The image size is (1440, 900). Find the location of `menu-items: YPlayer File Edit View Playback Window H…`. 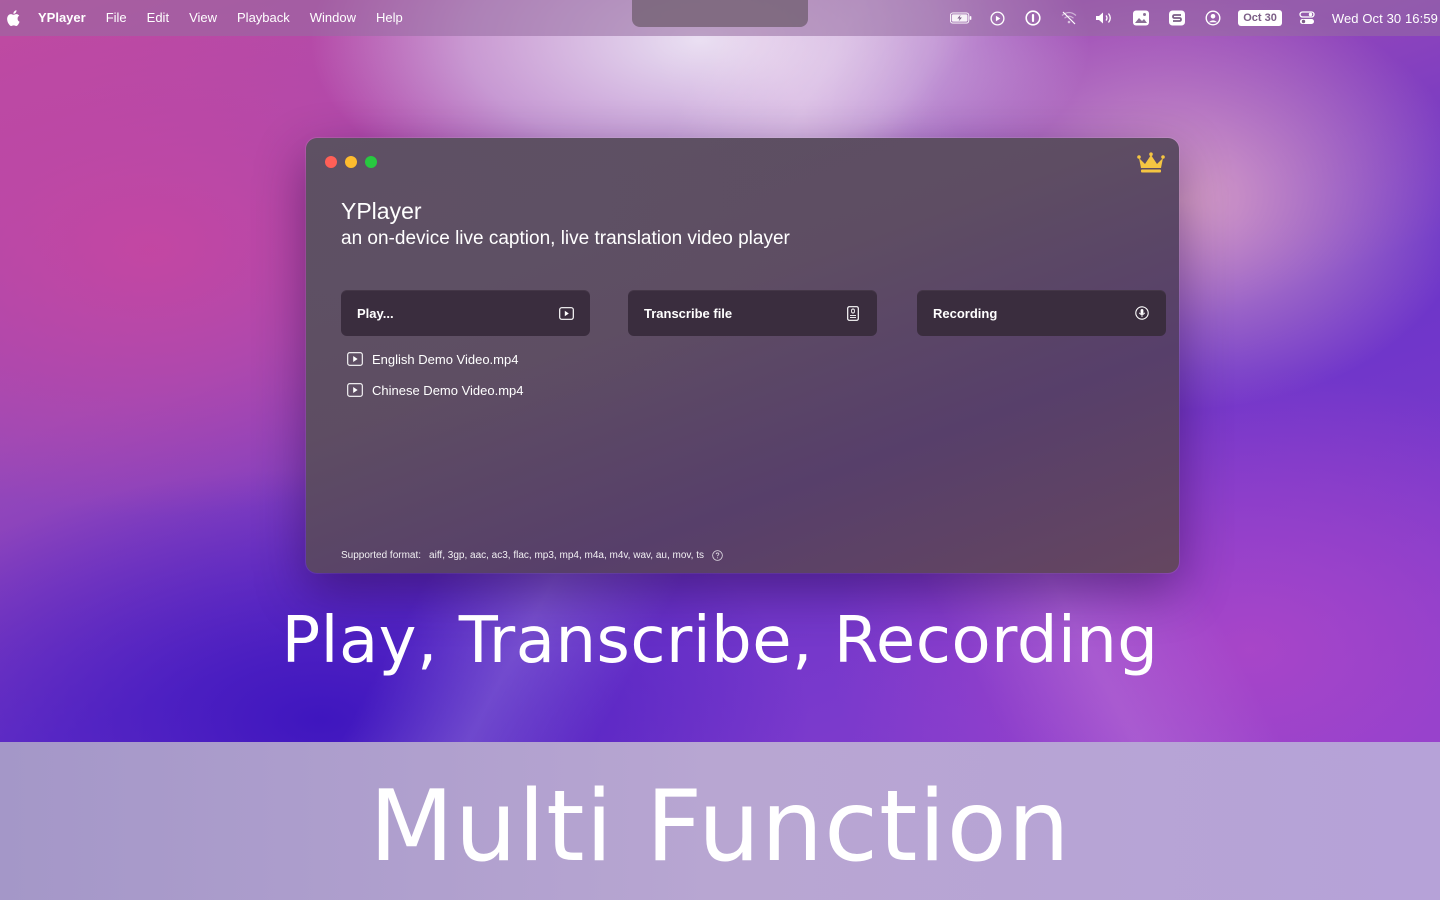

menu-items: YPlayer File Edit View Playback Window H… is located at coordinates (224, 18).